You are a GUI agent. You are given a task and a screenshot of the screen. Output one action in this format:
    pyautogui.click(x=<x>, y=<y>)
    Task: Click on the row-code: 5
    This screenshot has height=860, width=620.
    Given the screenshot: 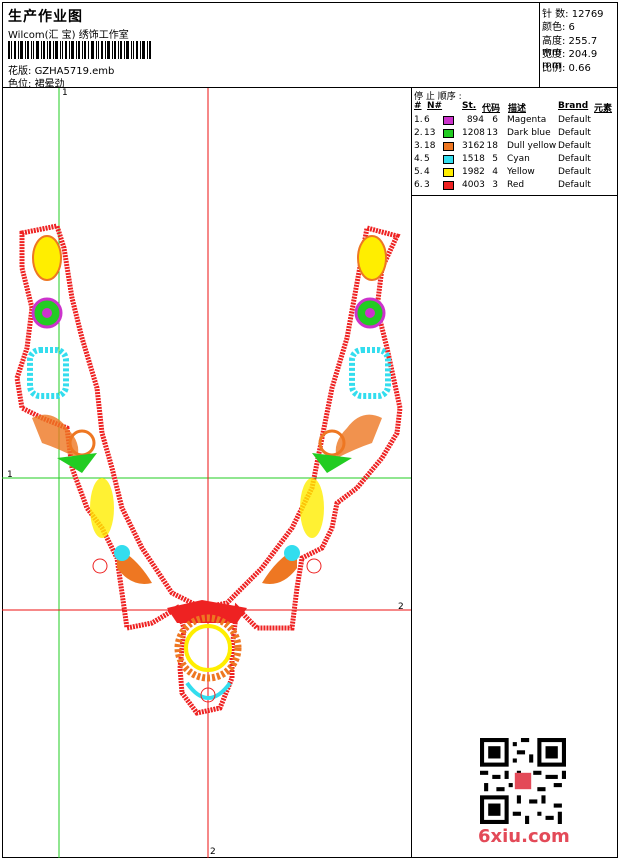 What is the action you would take?
    pyautogui.click(x=495, y=159)
    